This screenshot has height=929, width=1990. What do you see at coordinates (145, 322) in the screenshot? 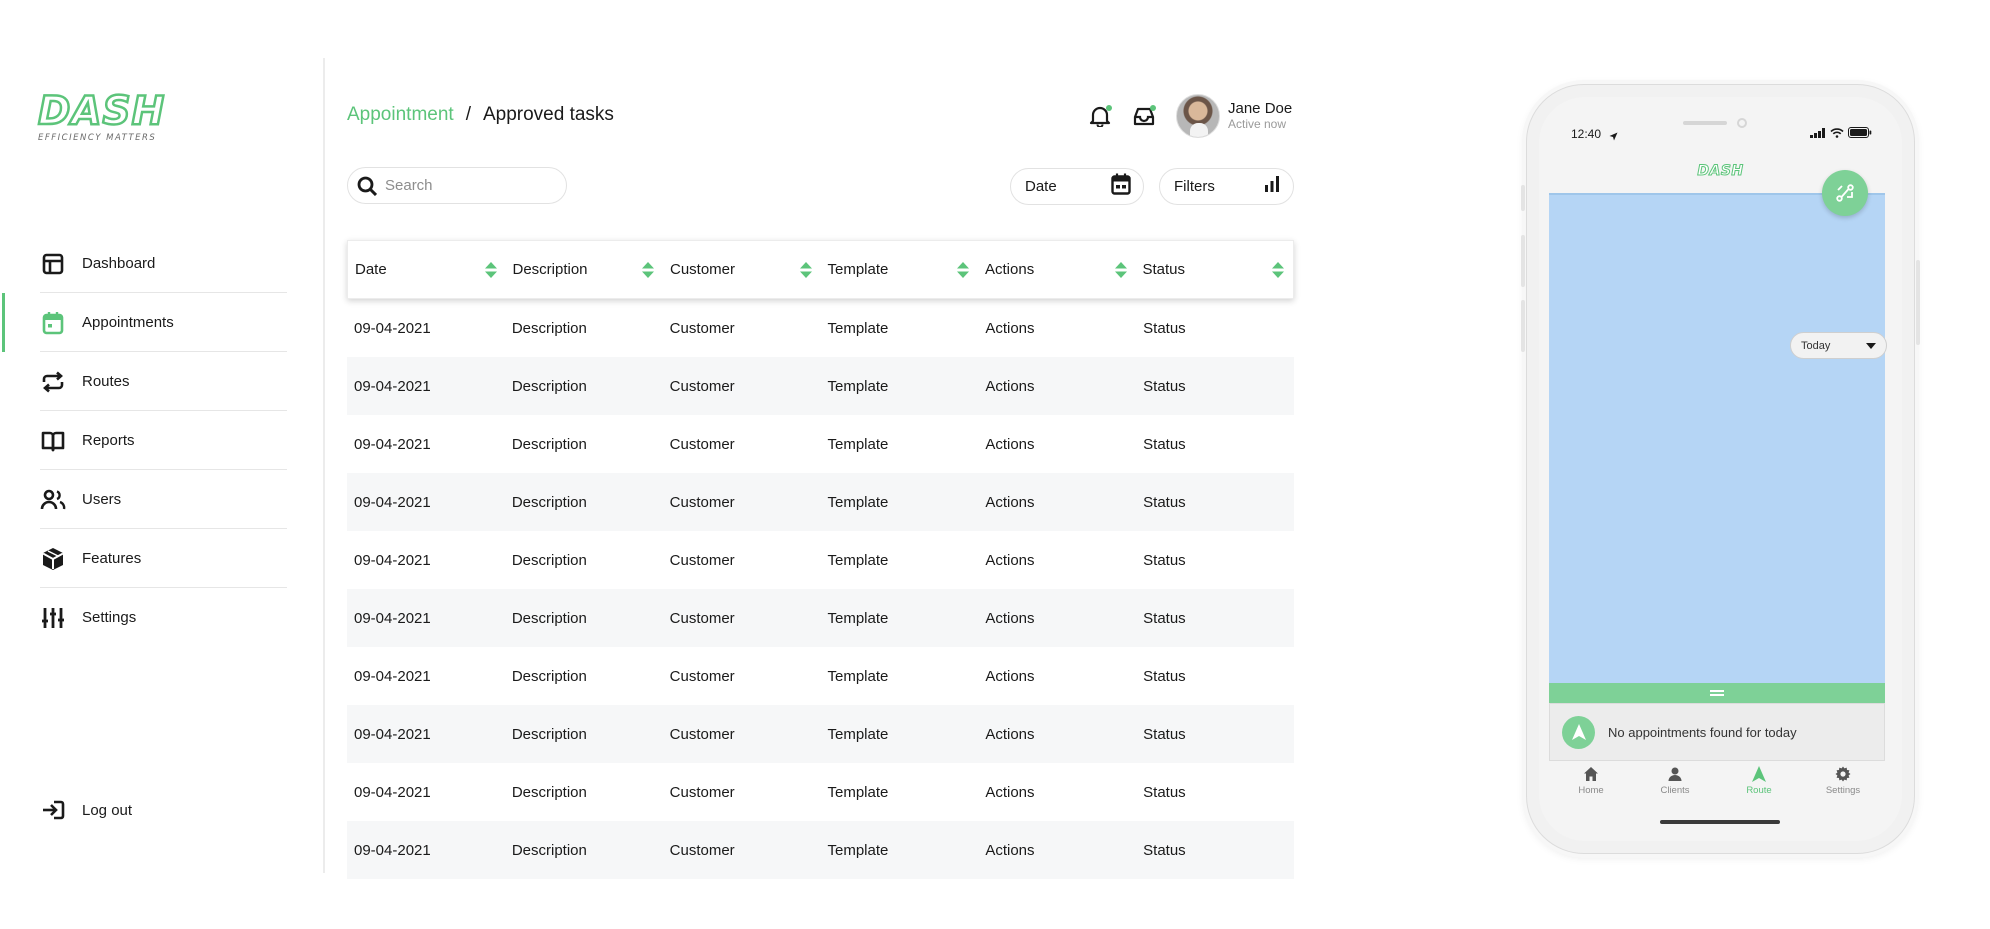
I see `sidebar-item-appointments: Appointments` at bounding box center [145, 322].